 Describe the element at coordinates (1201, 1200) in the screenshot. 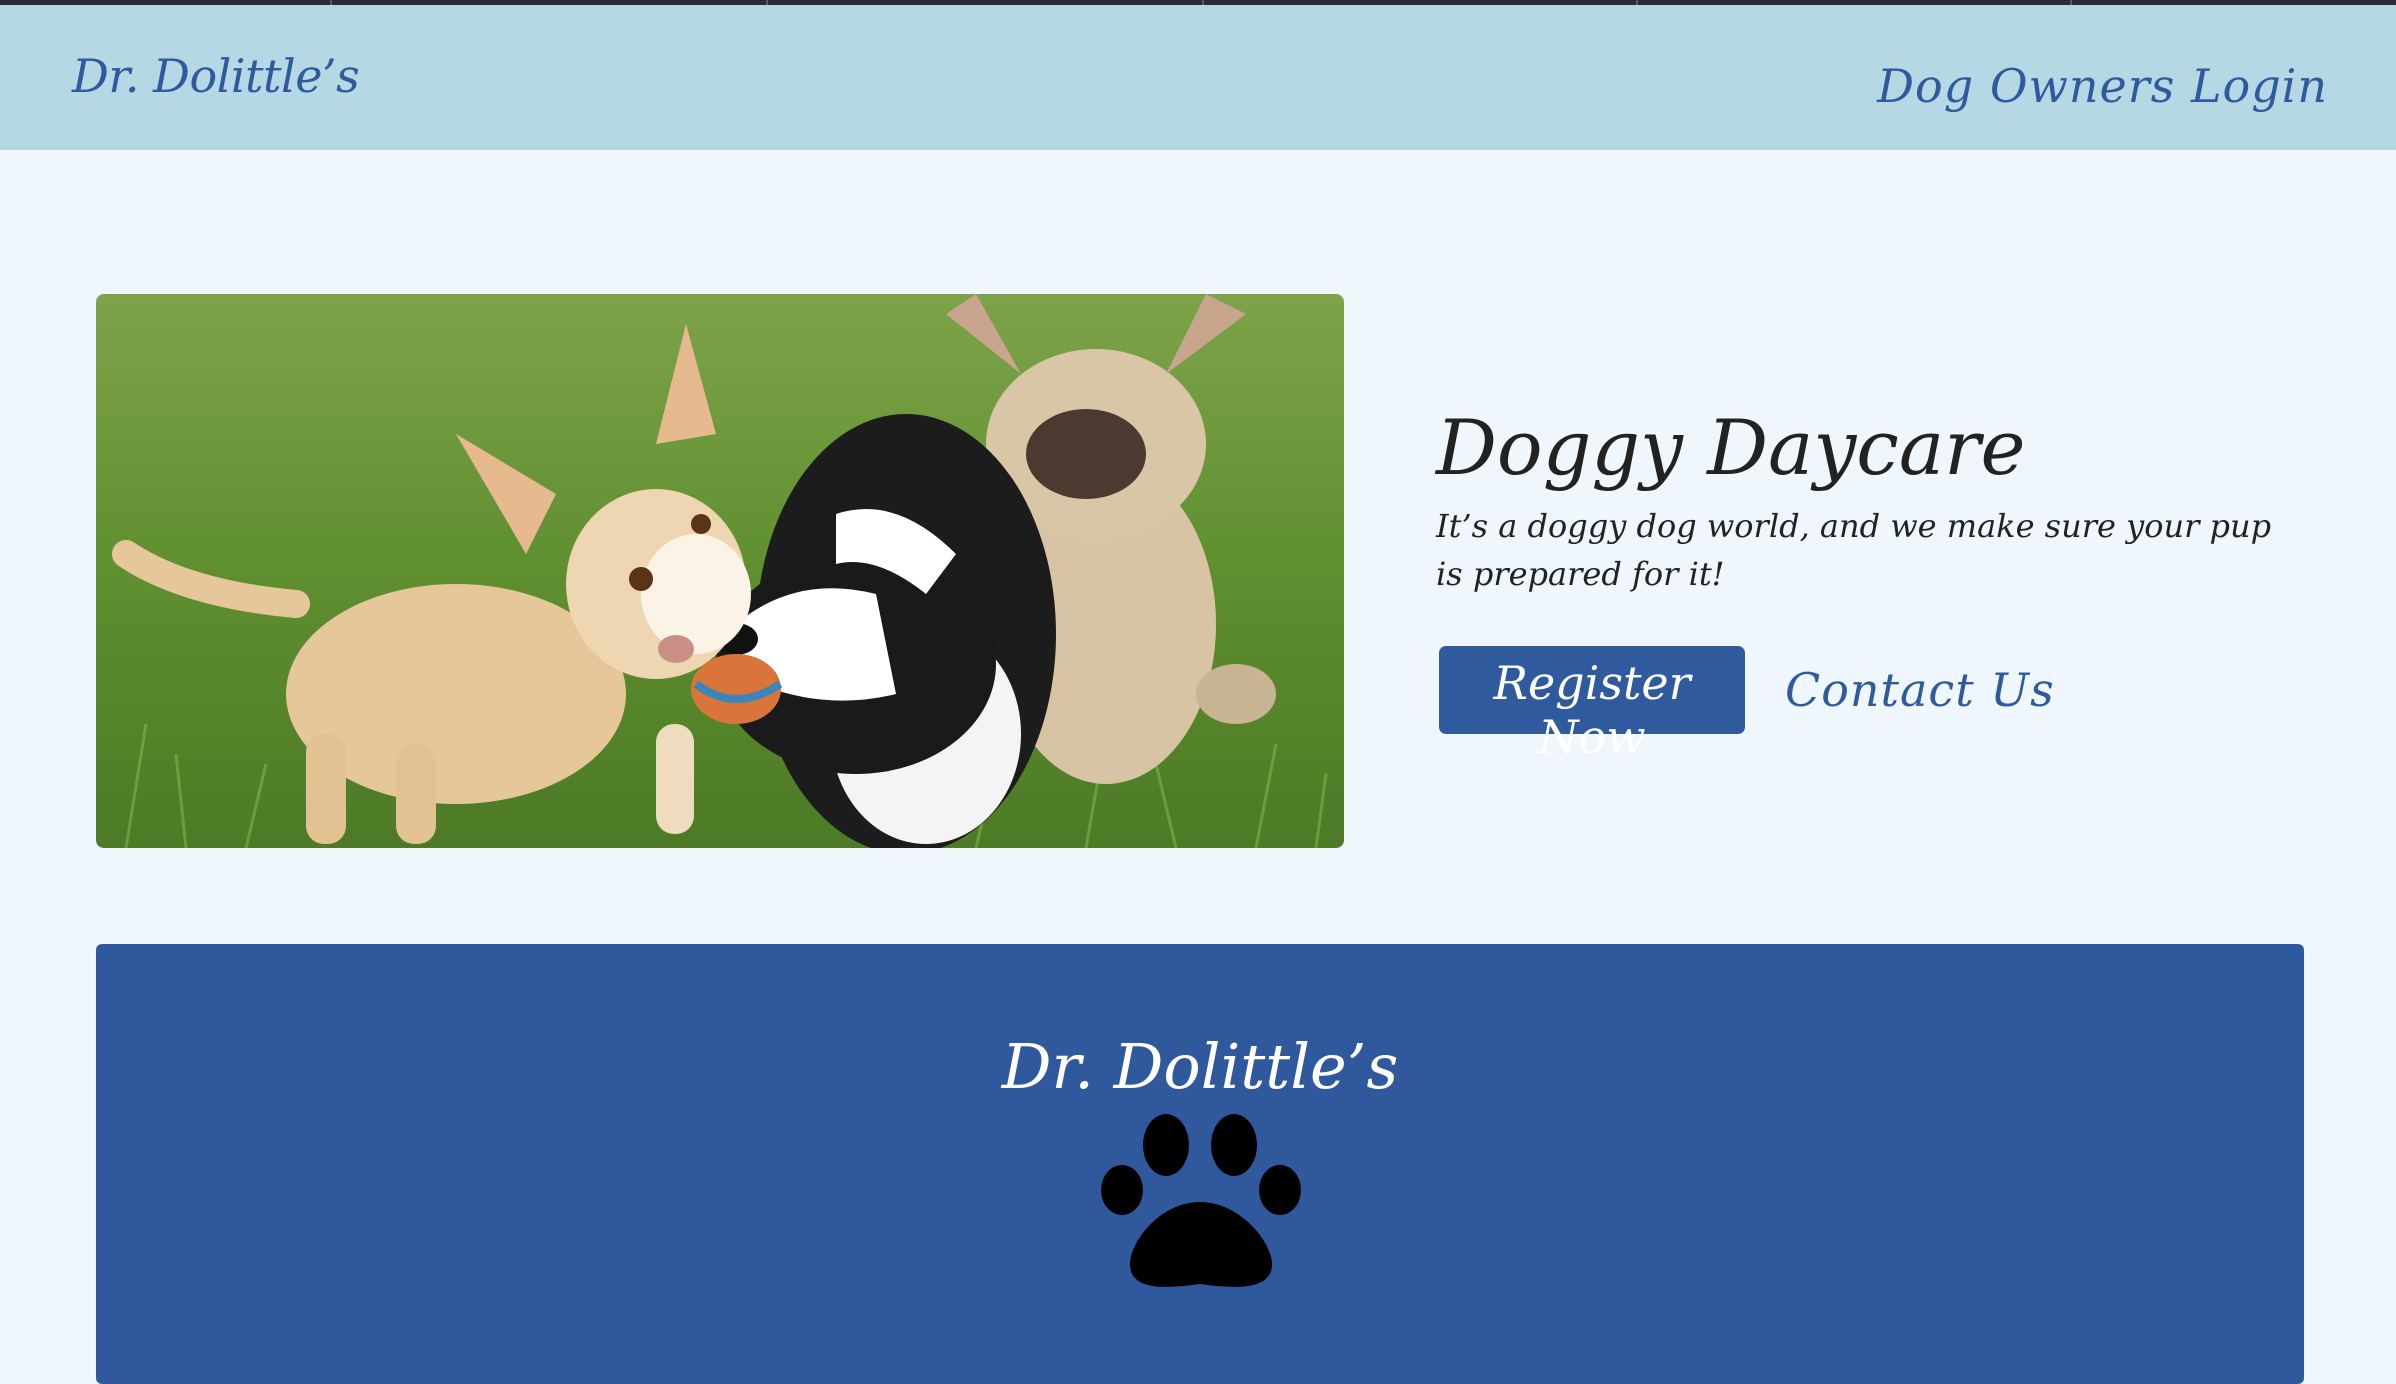

I see `paw-icon` at that location.